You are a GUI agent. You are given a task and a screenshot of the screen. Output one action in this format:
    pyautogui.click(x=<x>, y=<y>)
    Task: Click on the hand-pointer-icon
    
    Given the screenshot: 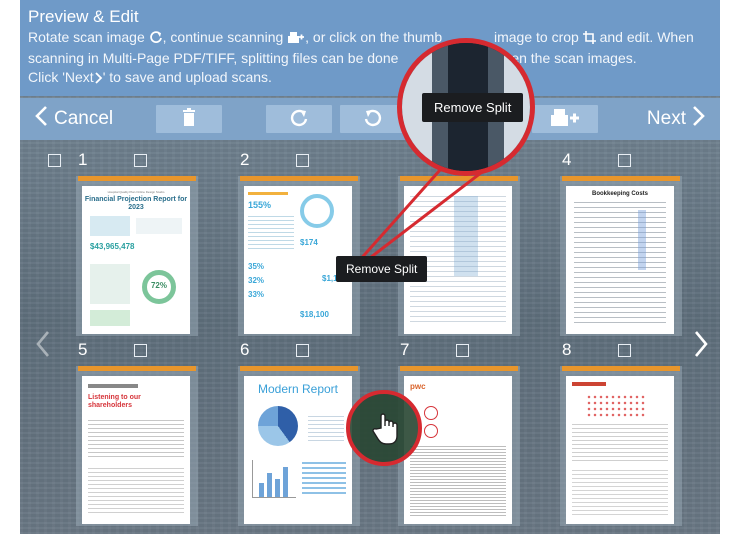 What is the action you would take?
    pyautogui.click(x=386, y=431)
    